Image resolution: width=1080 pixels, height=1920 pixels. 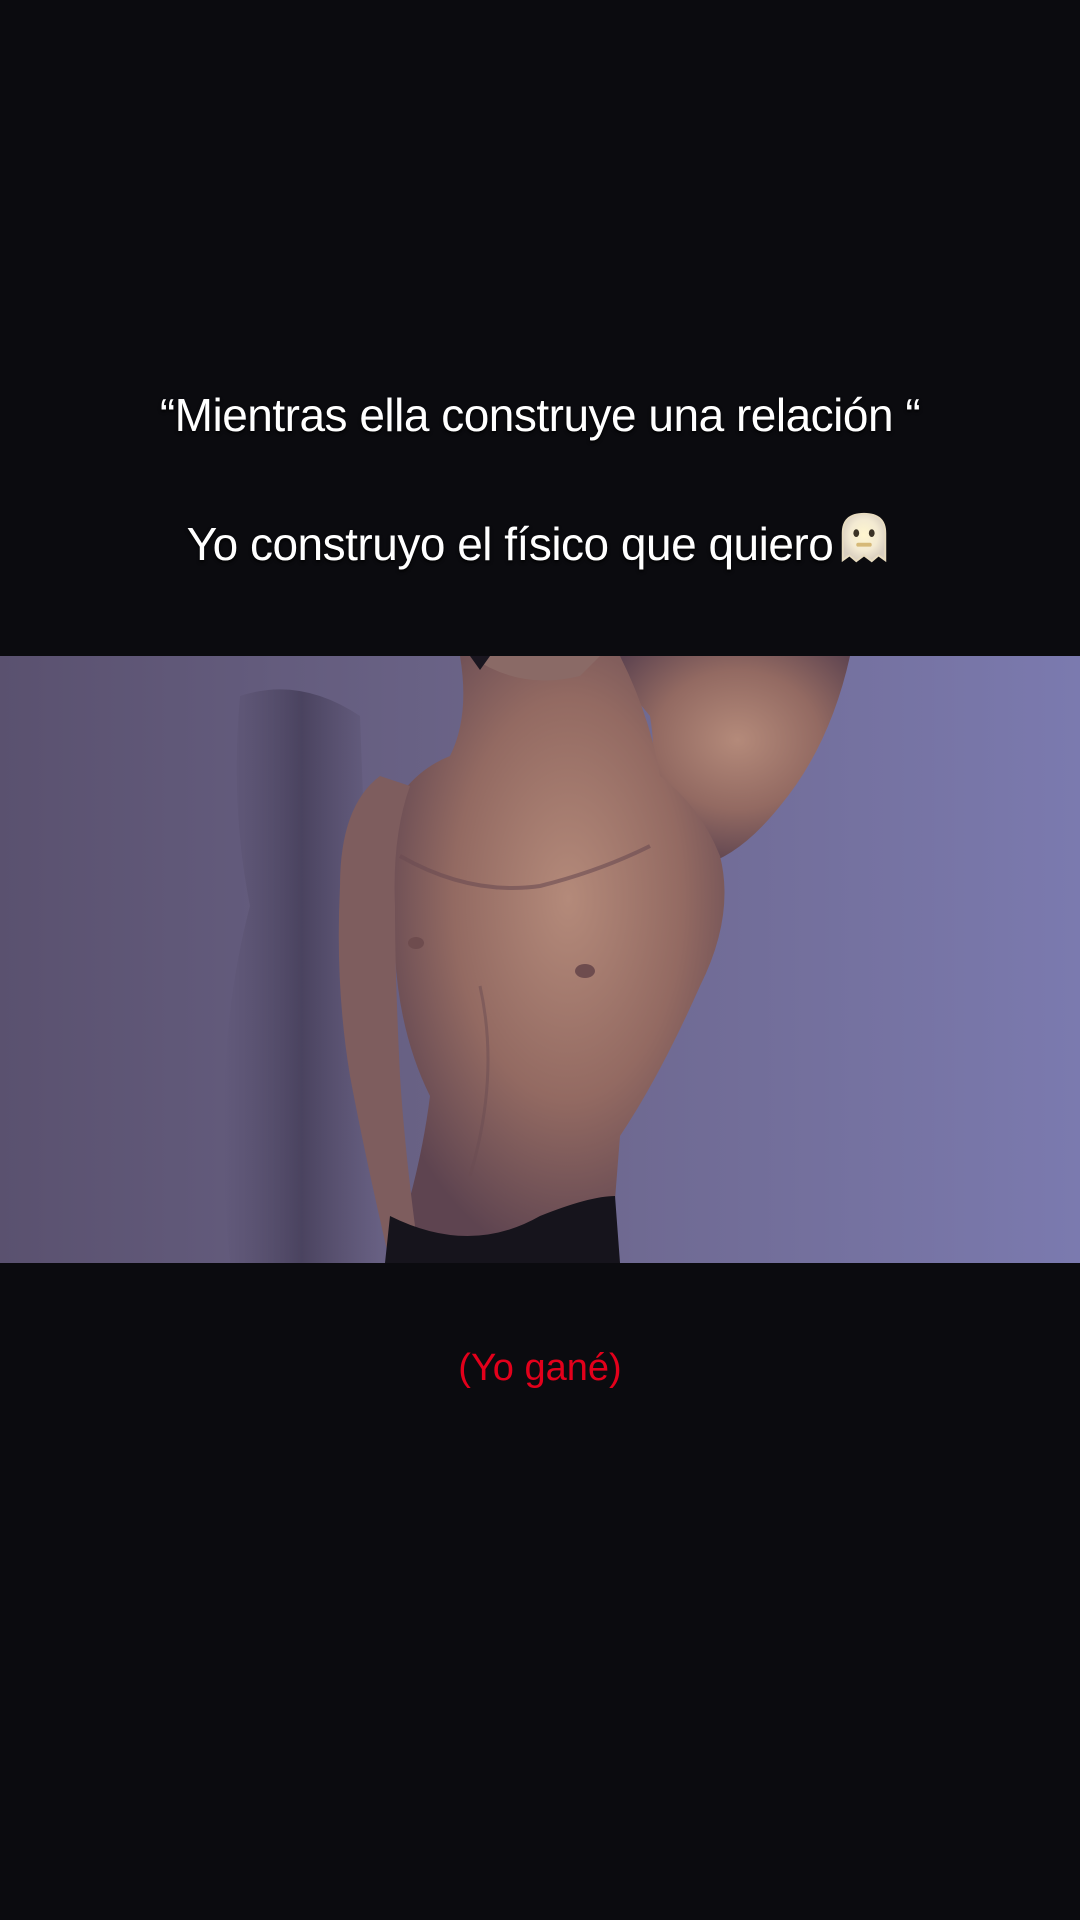 I want to click on tagline-text: (Yo gané), so click(x=540, y=1368).